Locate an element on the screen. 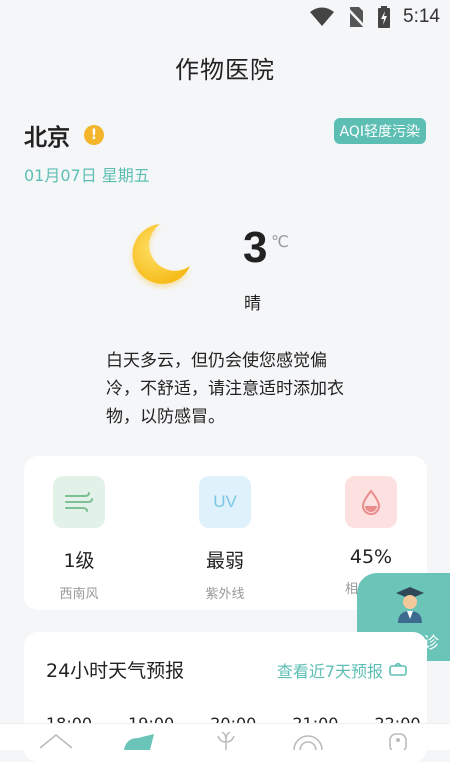 Image resolution: width=450 pixels, height=762 pixels. page-title: 作物医院 is located at coordinates (225, 70).